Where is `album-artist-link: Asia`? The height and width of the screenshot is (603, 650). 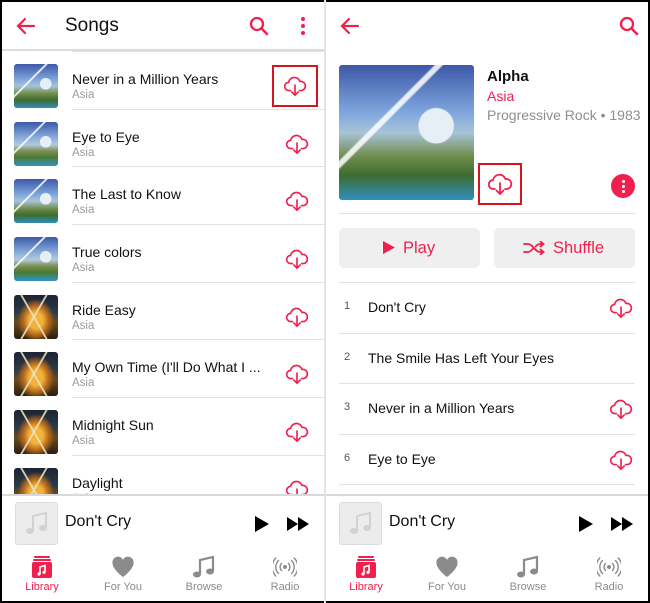 album-artist-link: Asia is located at coordinates (500, 96).